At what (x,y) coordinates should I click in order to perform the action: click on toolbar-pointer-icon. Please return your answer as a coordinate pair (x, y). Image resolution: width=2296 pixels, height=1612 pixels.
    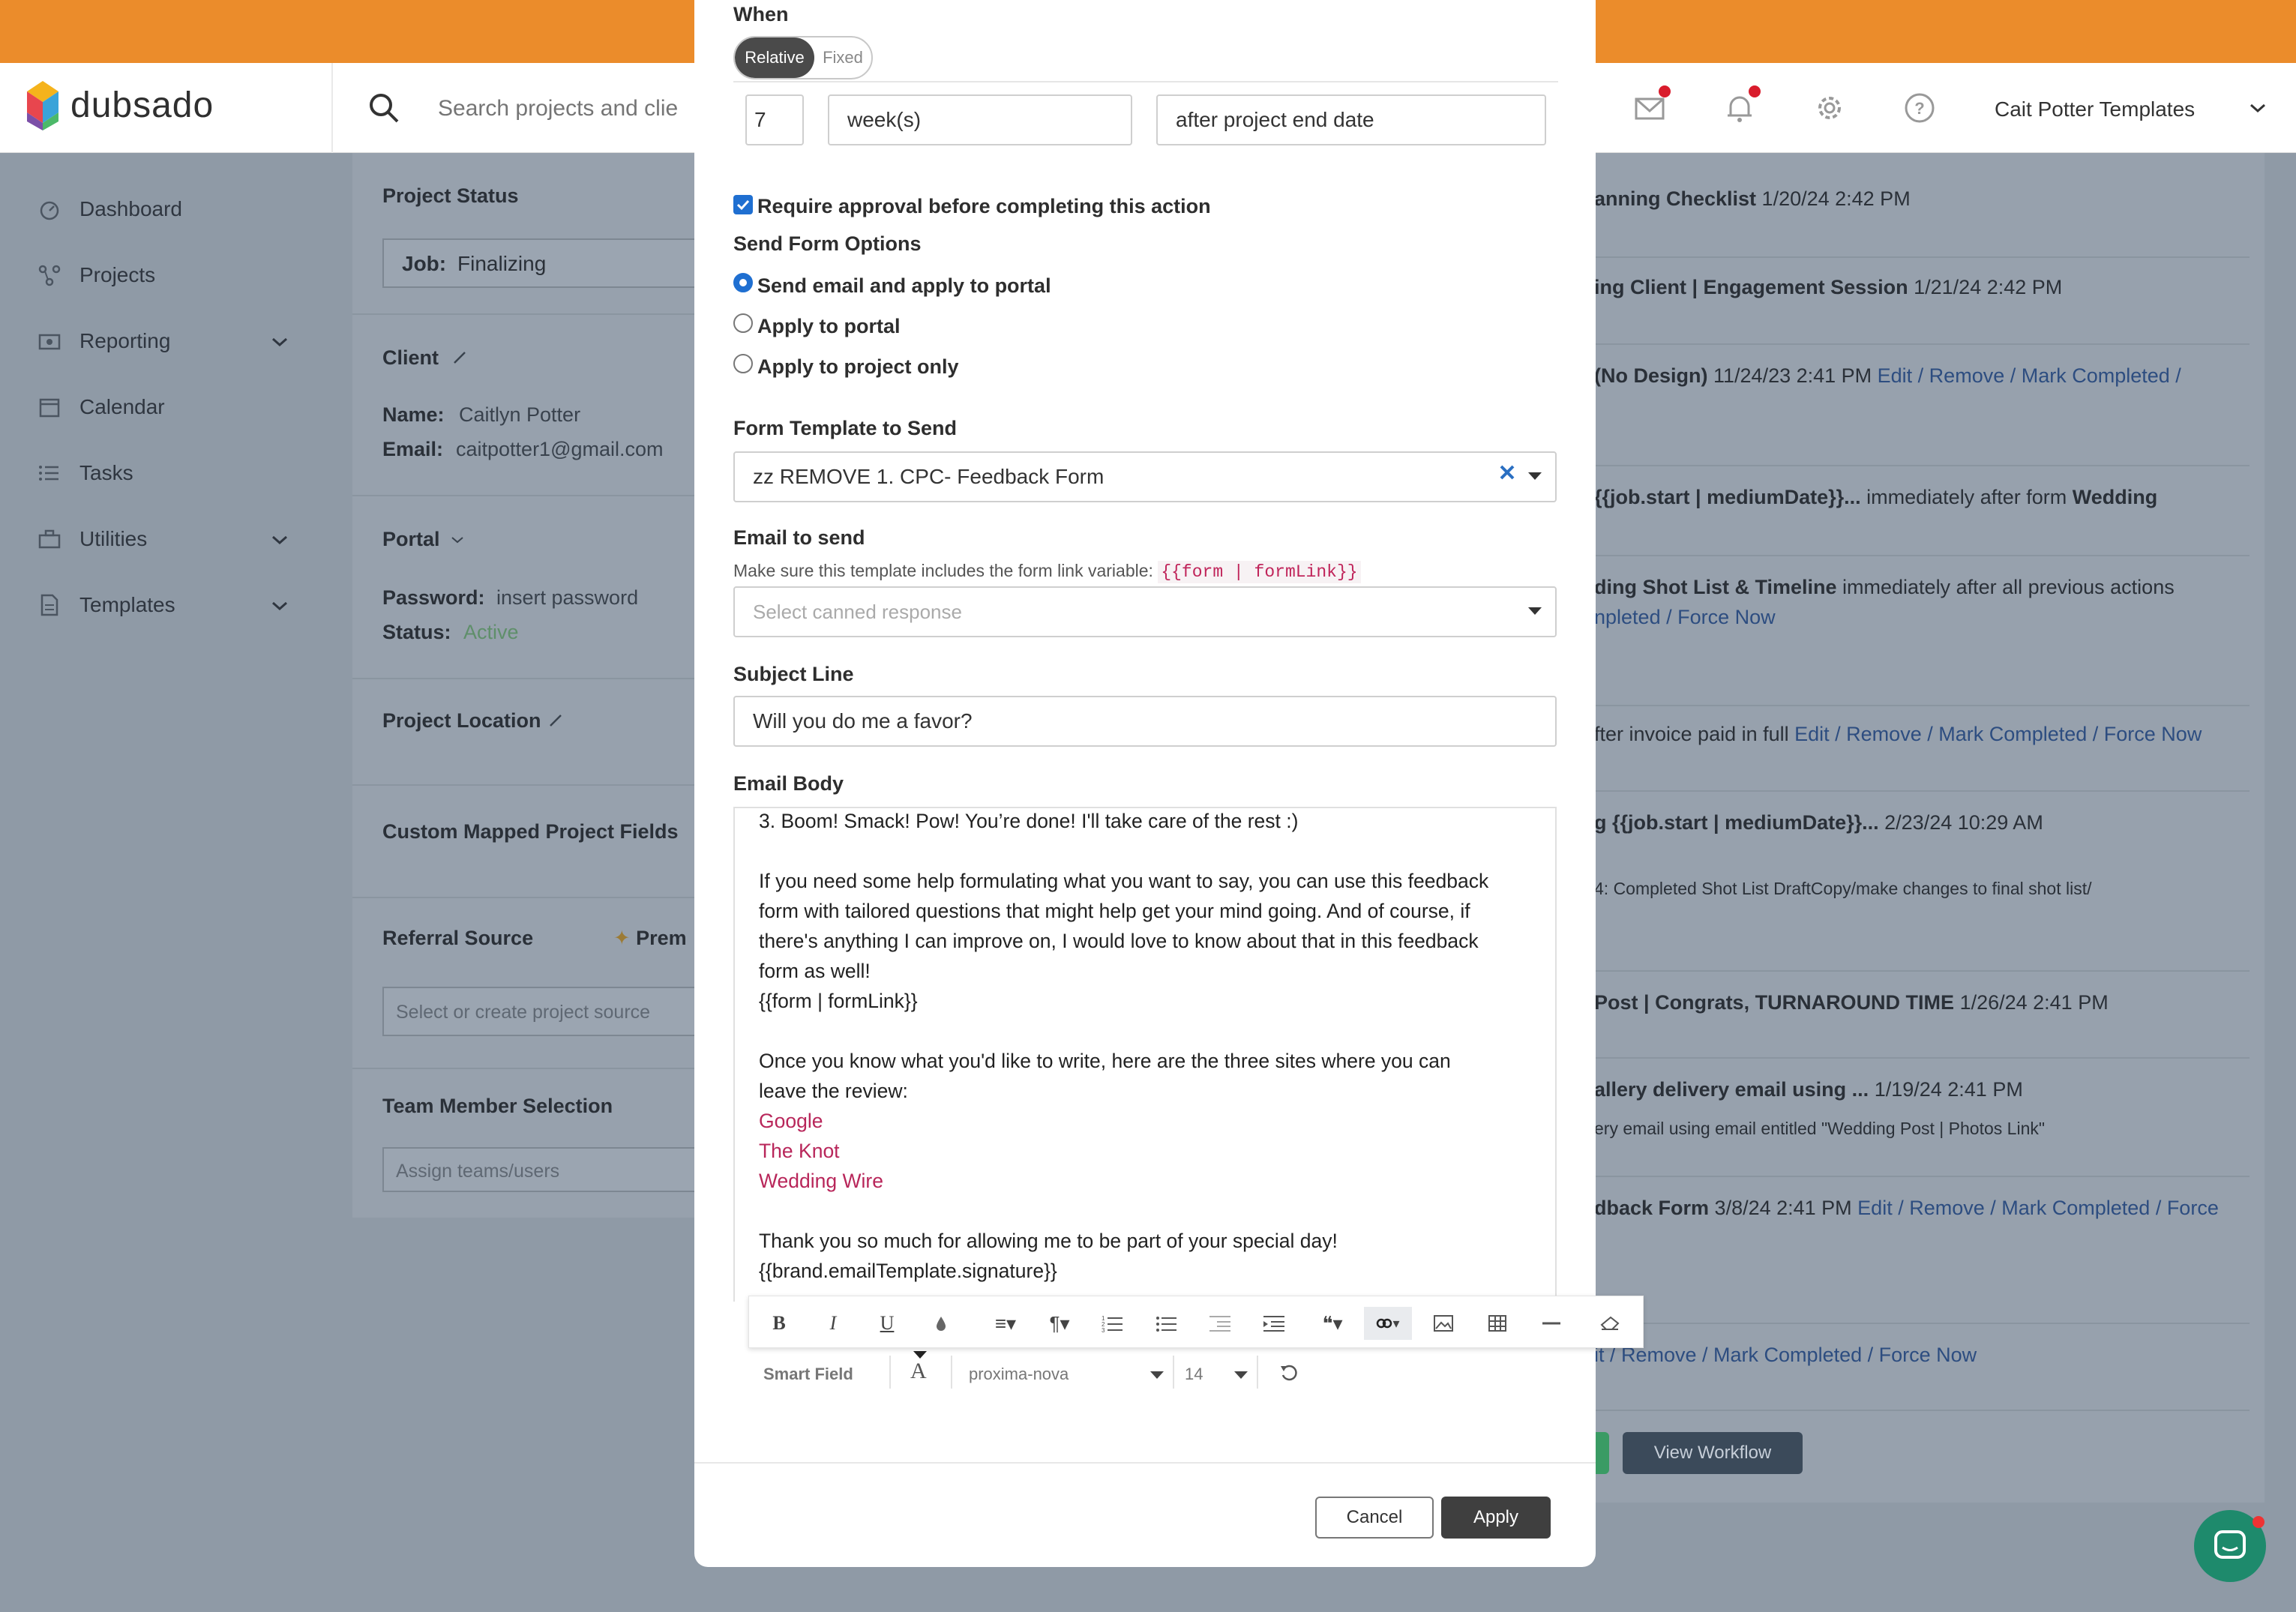
    Looking at the image, I should click on (920, 1355).